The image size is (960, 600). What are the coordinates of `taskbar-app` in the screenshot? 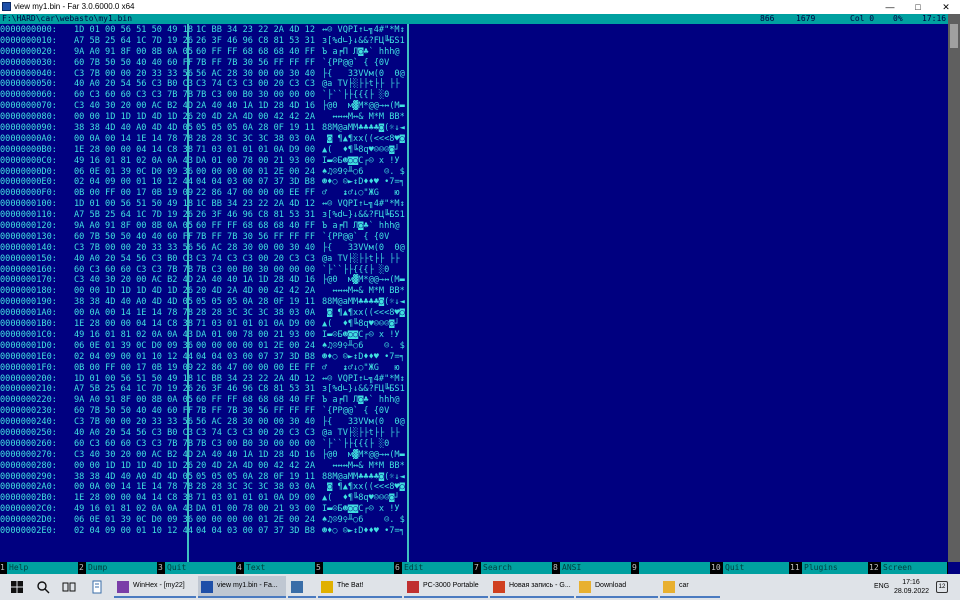 It's located at (302, 587).